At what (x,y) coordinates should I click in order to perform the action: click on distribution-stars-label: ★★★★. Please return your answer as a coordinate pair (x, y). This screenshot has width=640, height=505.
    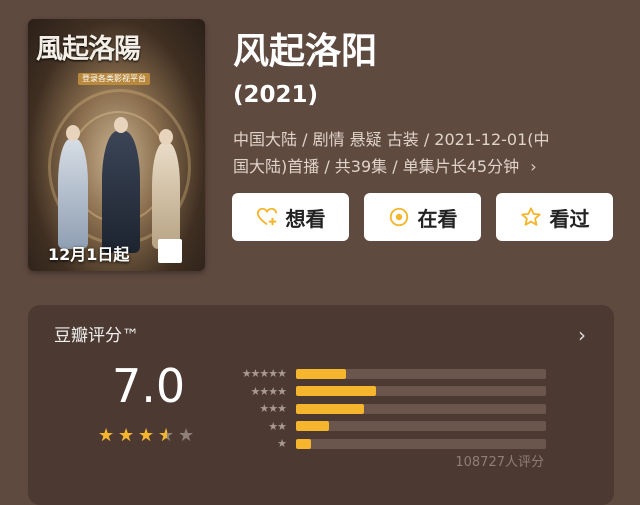
    Looking at the image, I should click on (268, 391).